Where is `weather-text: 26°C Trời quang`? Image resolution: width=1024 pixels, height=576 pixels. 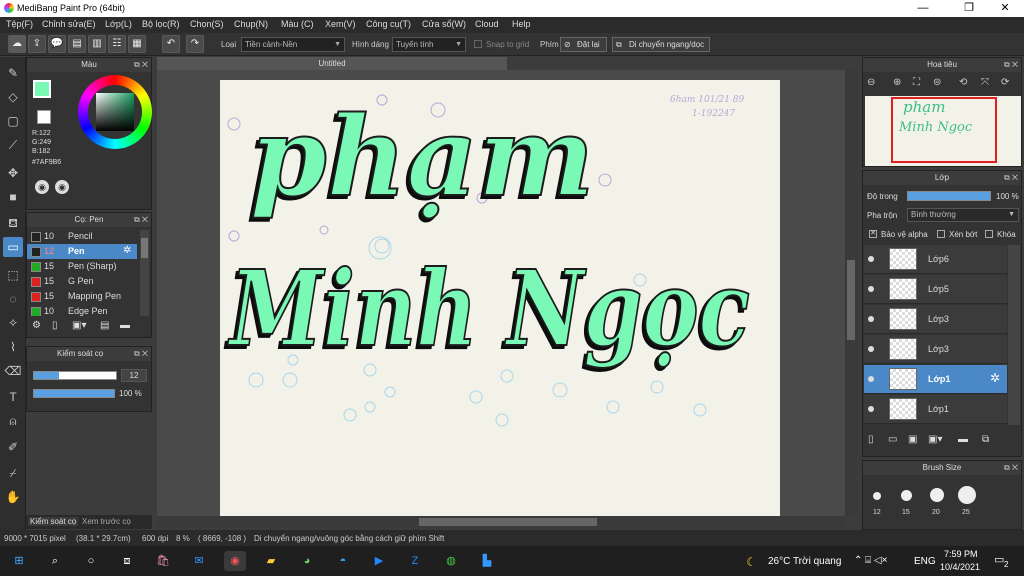 weather-text: 26°C Trời quang is located at coordinates (804, 561).